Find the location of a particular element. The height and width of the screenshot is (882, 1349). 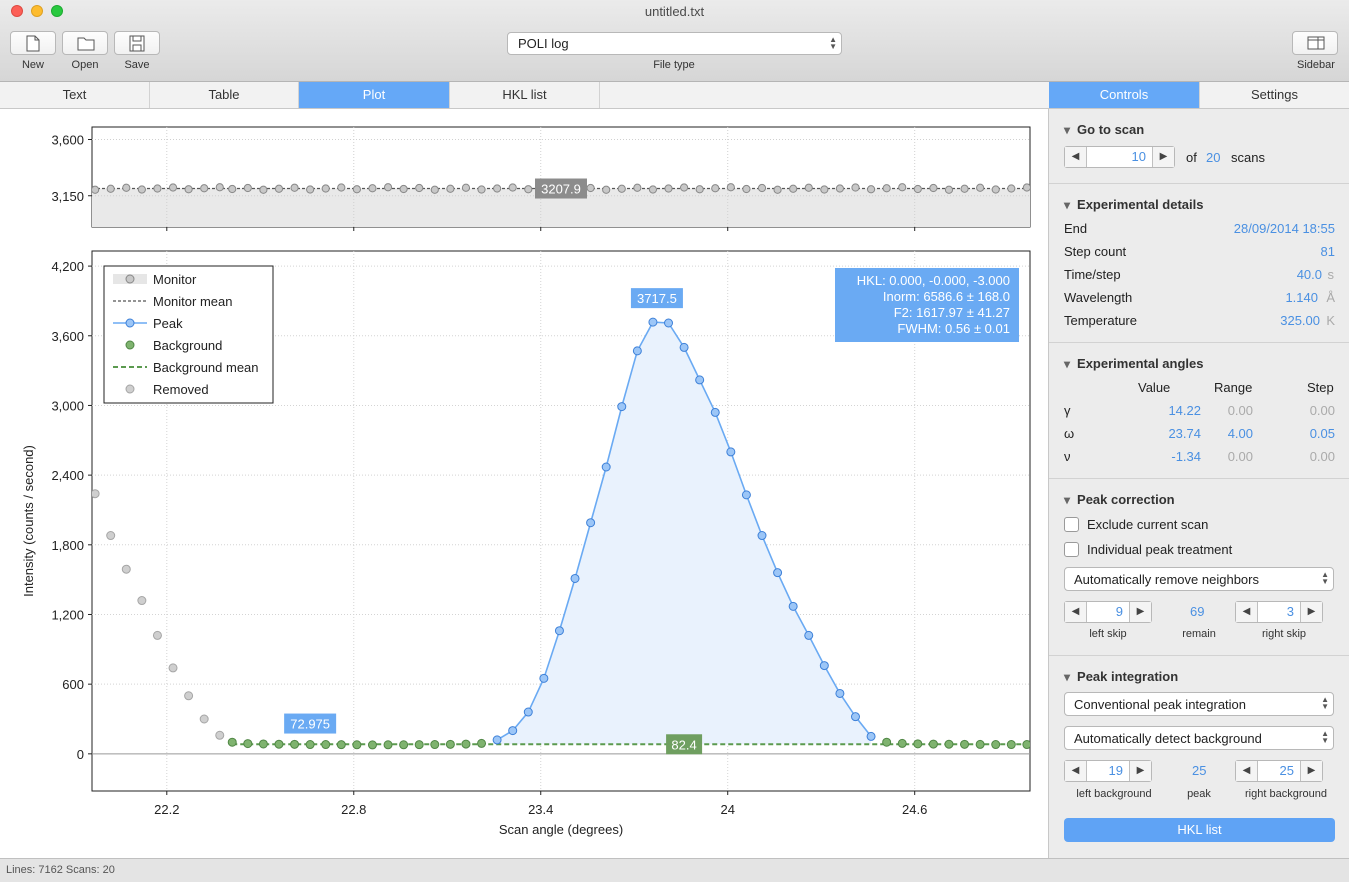

file-type-select: POLI log ▲ ▼ is located at coordinates (674, 43).